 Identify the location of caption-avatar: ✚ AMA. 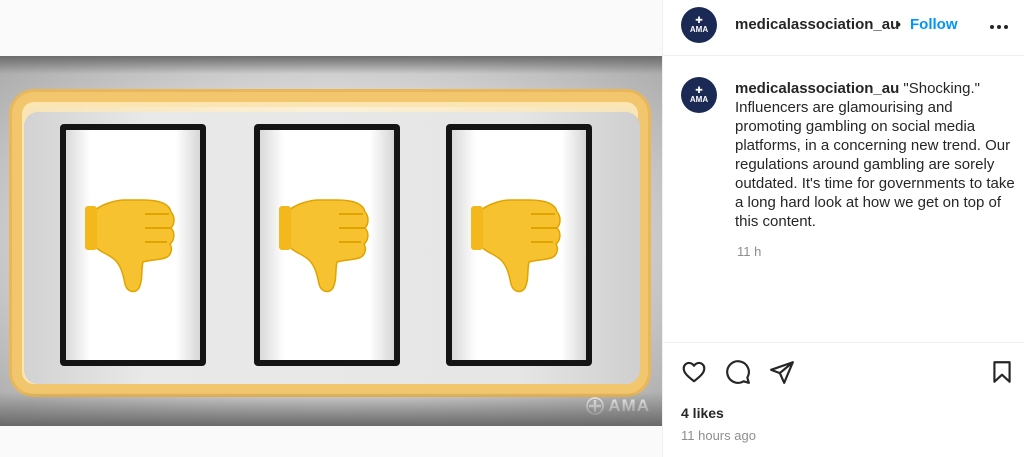
(699, 95).